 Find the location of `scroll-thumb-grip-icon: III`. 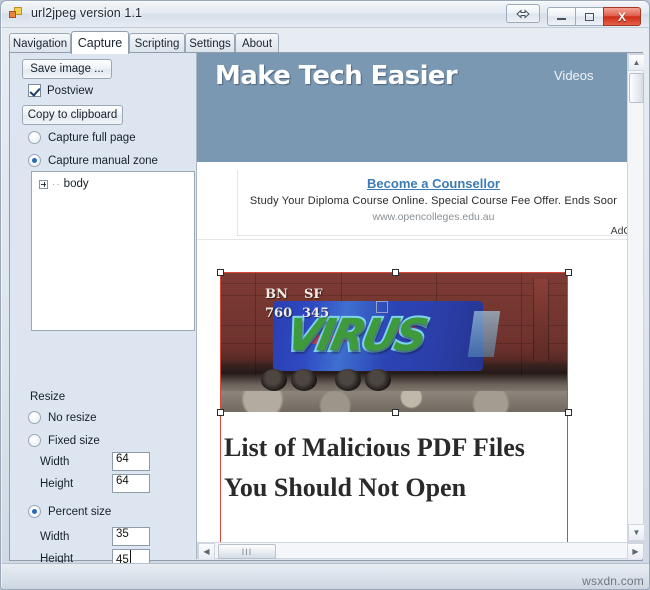

scroll-thumb-grip-icon: III is located at coordinates (247, 551).